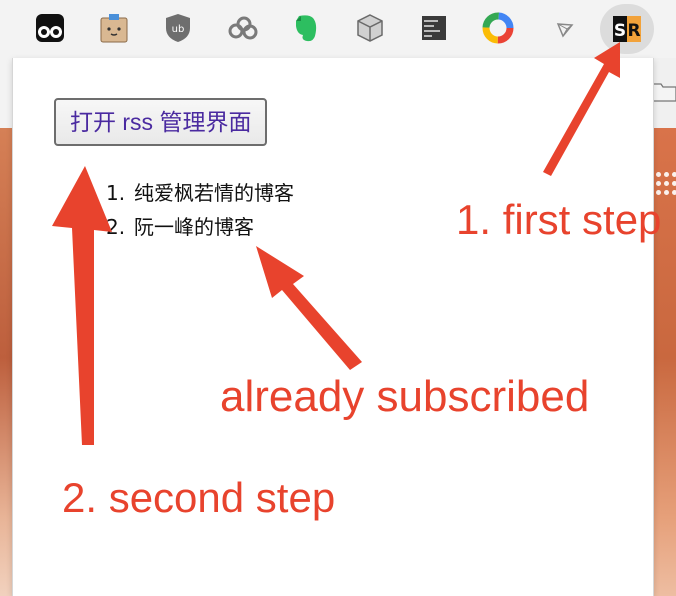 This screenshot has height=596, width=676. What do you see at coordinates (664, 91) in the screenshot?
I see `folder-icon` at bounding box center [664, 91].